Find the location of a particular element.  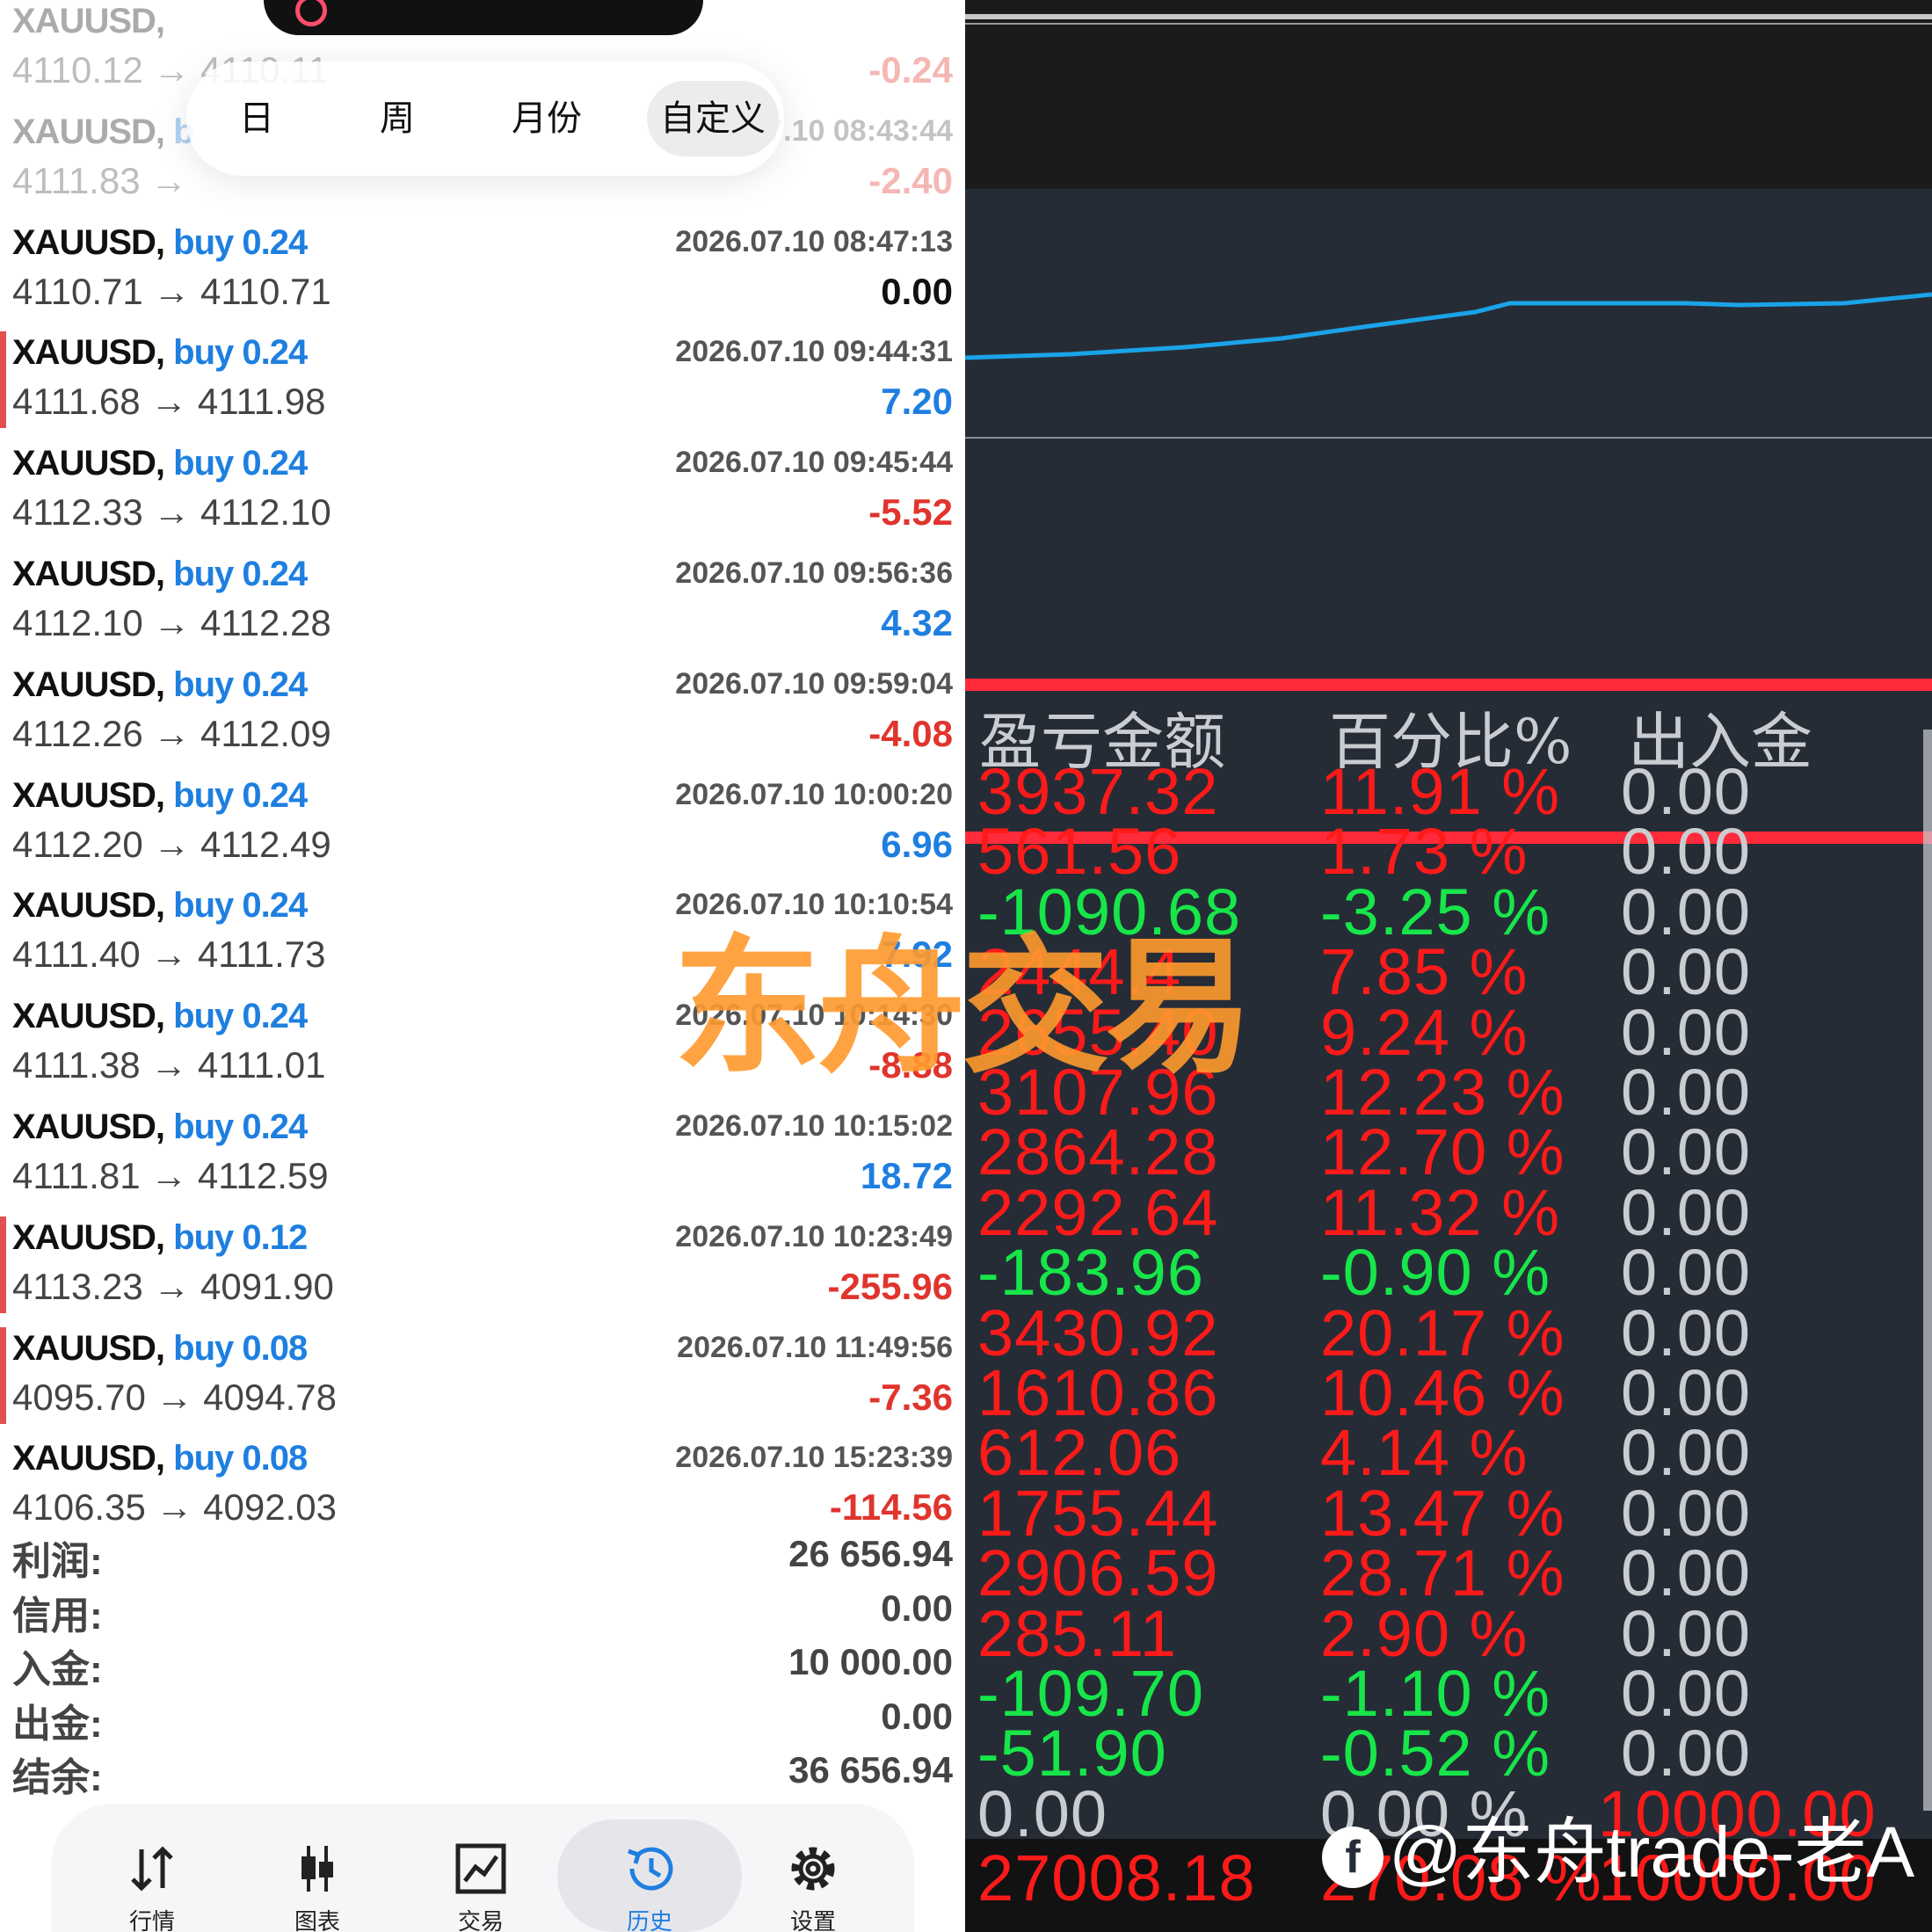

trade-price: 4112.33 → 4112.10 is located at coordinates (171, 512).